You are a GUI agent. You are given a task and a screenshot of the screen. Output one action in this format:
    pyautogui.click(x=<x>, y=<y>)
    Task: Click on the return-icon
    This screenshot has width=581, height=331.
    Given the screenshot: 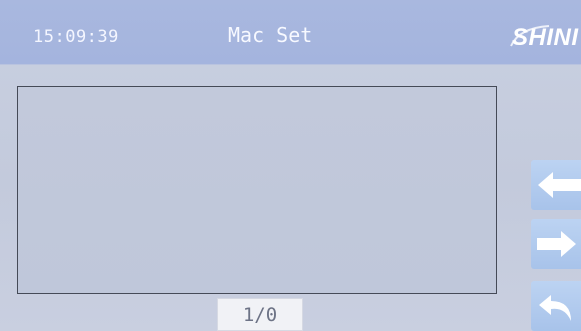 What is the action you would take?
    pyautogui.click(x=555, y=308)
    